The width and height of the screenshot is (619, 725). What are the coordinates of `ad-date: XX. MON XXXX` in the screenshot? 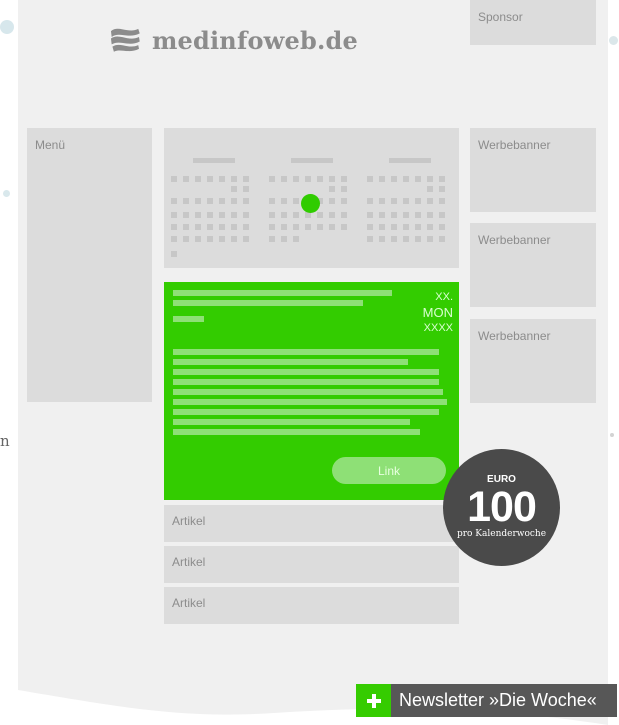 It's located at (433, 313).